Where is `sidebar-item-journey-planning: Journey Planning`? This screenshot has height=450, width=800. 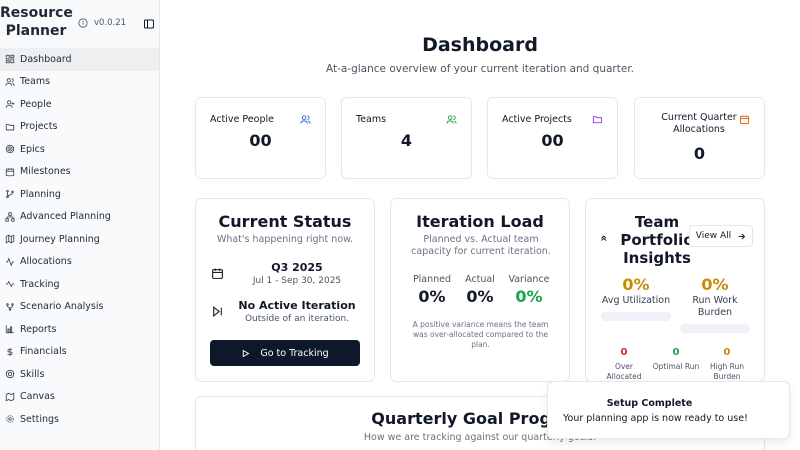
sidebar-item-journey-planning: Journey Planning is located at coordinates (79, 239).